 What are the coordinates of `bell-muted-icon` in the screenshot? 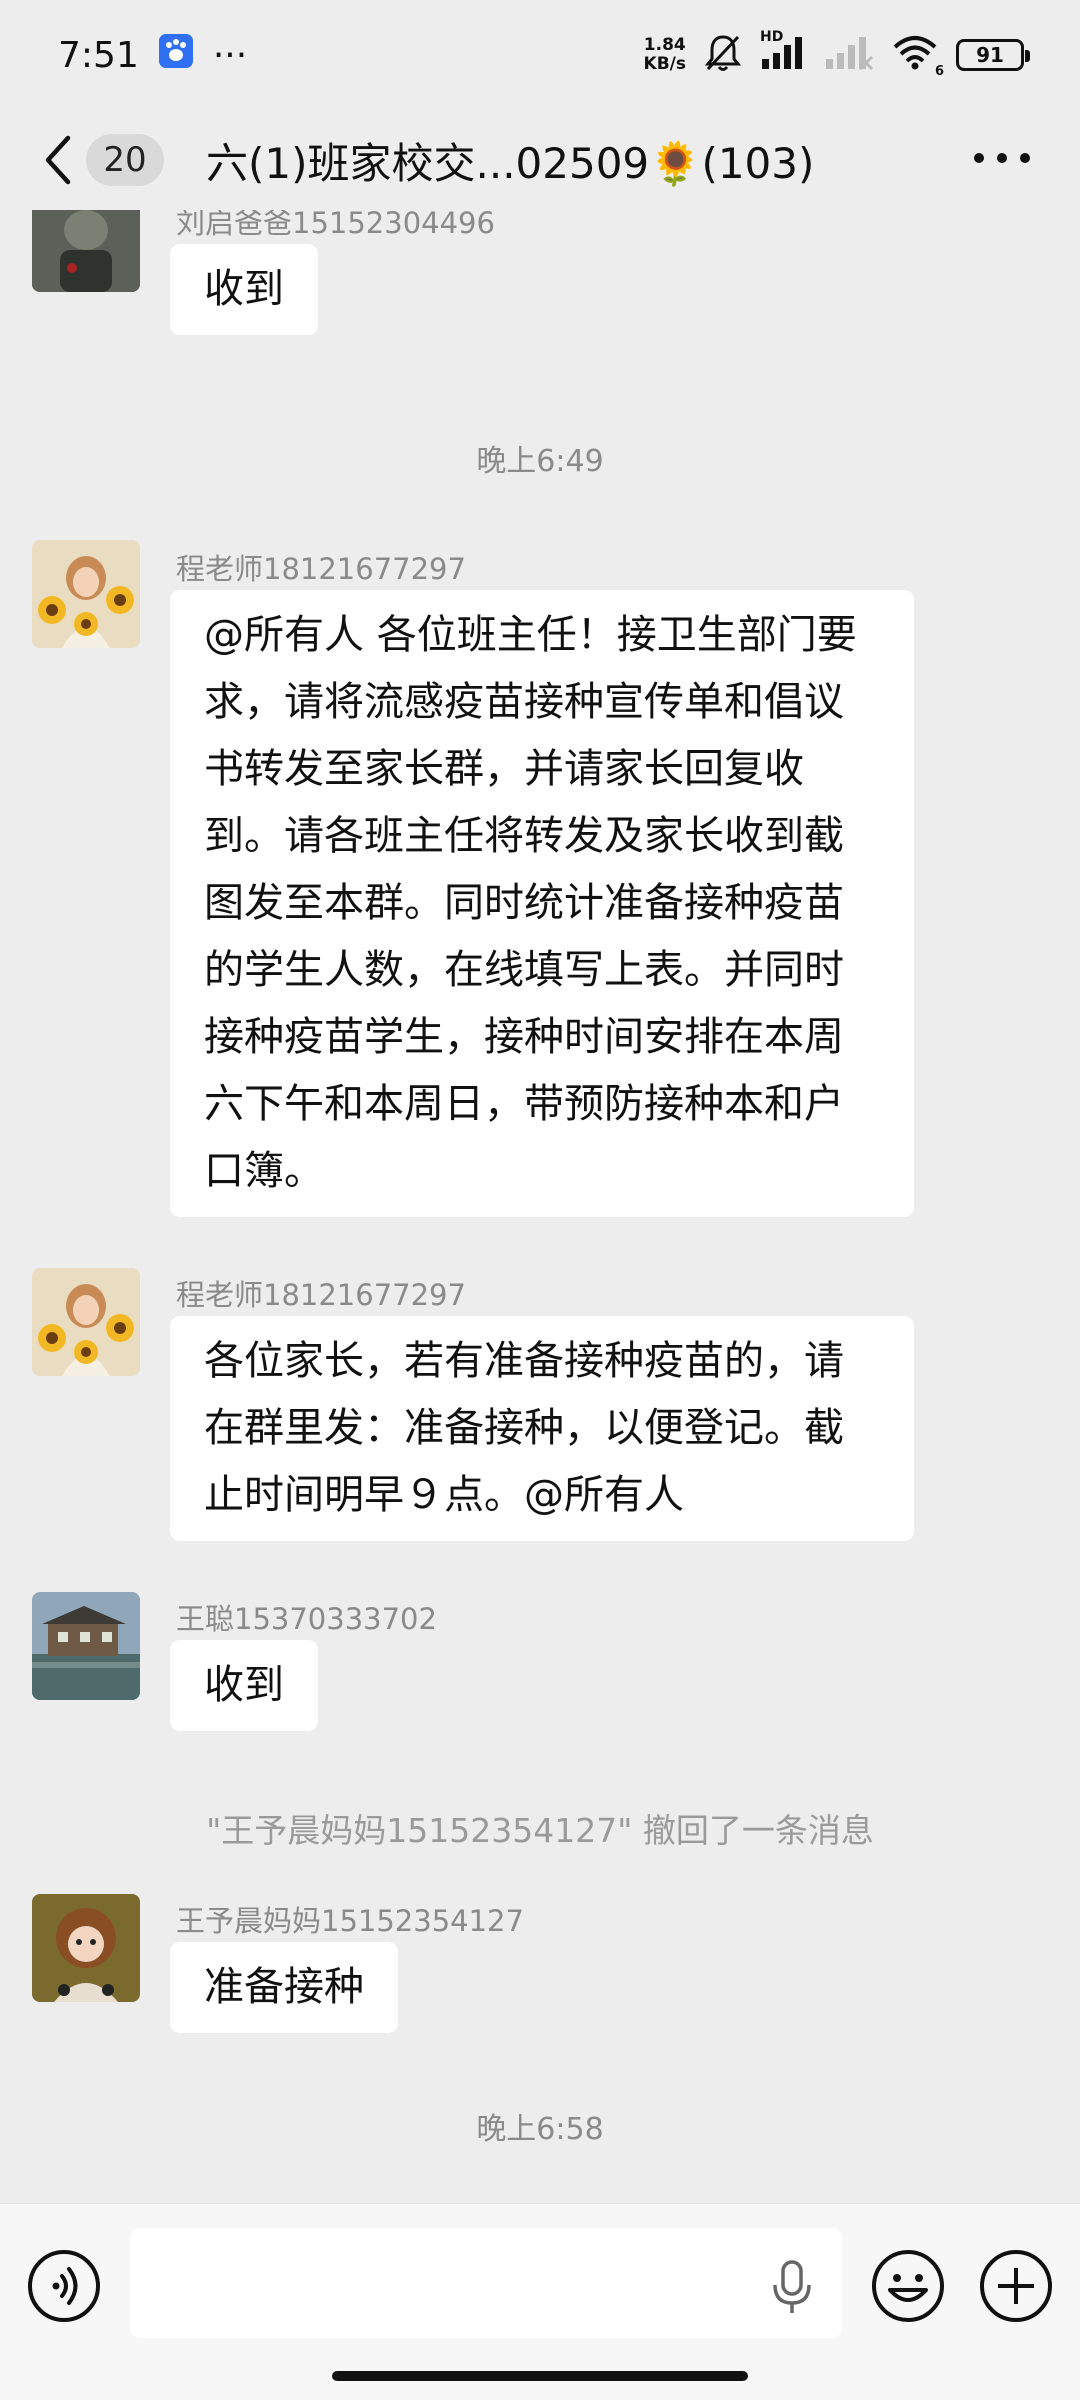 It's located at (723, 55).